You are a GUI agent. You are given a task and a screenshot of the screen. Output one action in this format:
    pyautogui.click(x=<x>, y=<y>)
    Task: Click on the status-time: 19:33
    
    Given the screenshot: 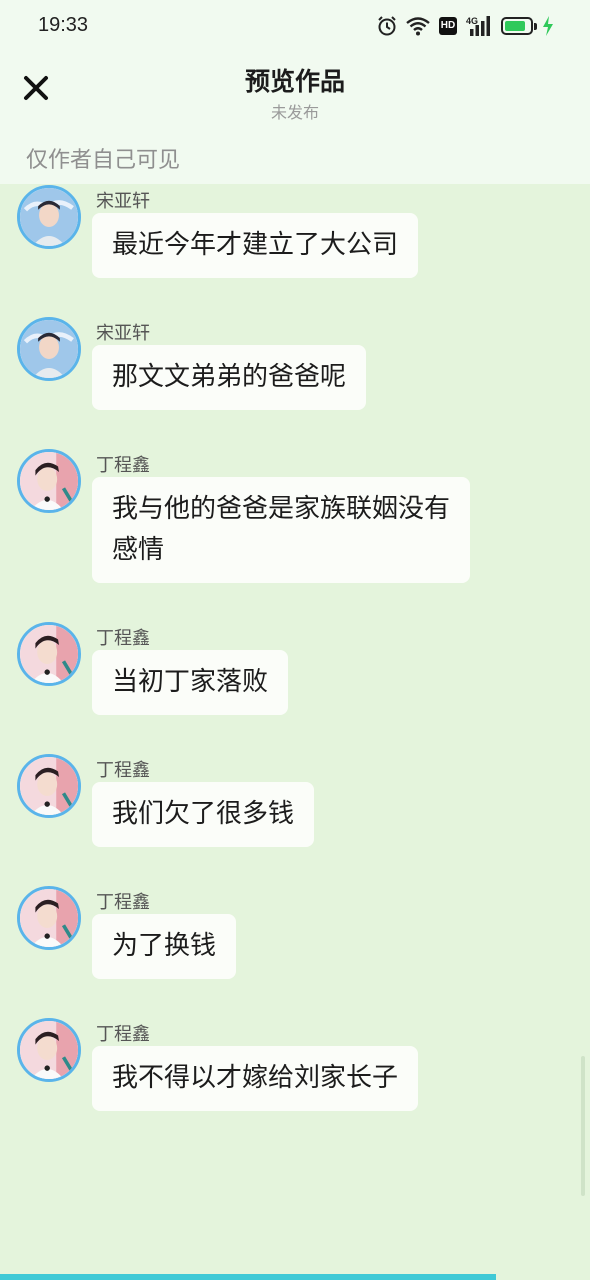 What is the action you would take?
    pyautogui.click(x=63, y=25)
    